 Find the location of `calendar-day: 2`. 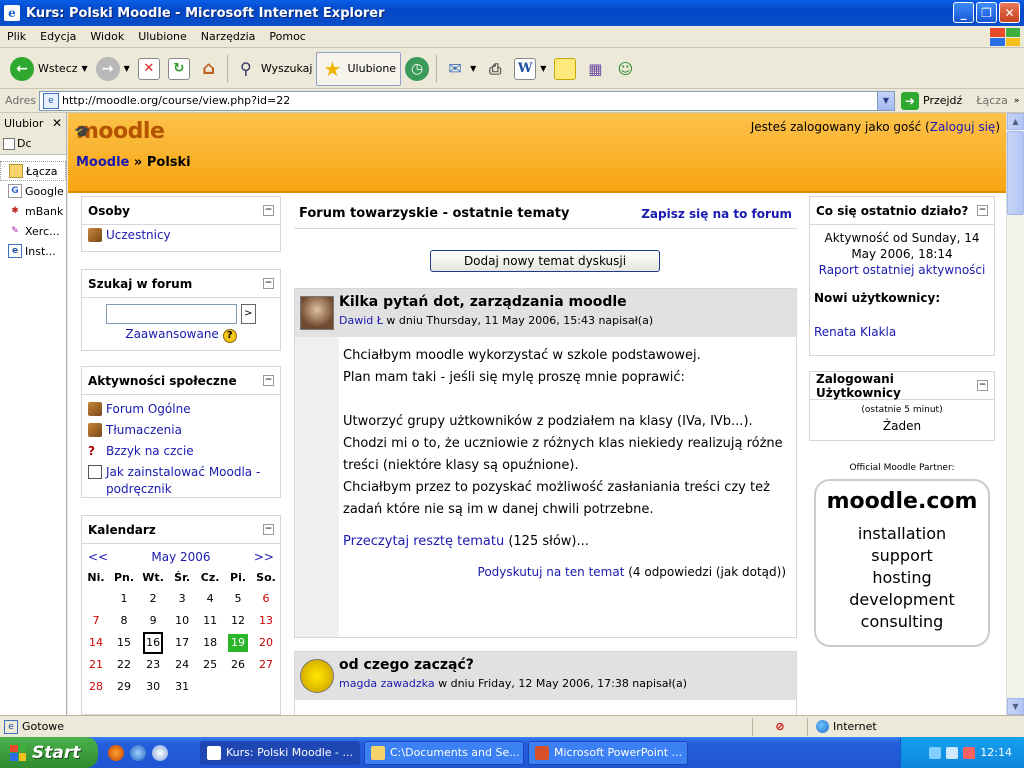

calendar-day: 2 is located at coordinates (153, 599).